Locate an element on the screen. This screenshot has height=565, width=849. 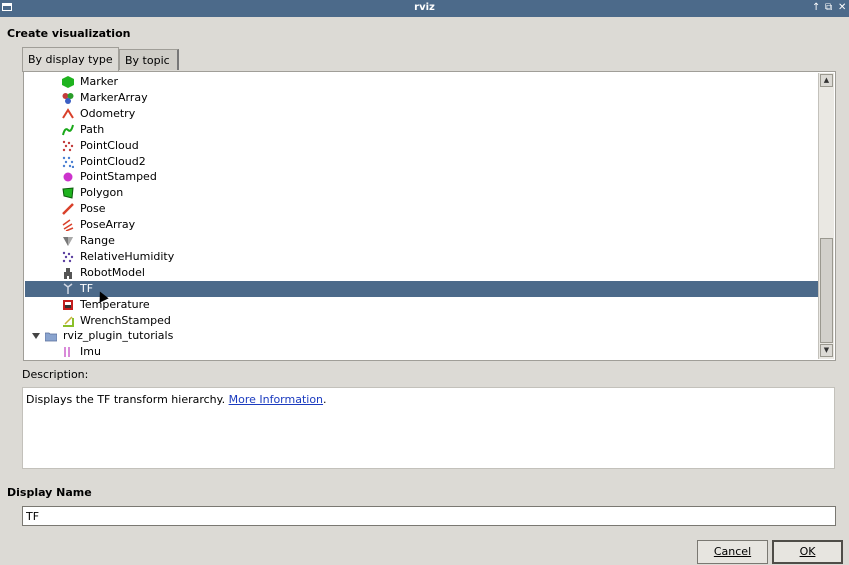
ok-label: OK is located at coordinates (807, 551).